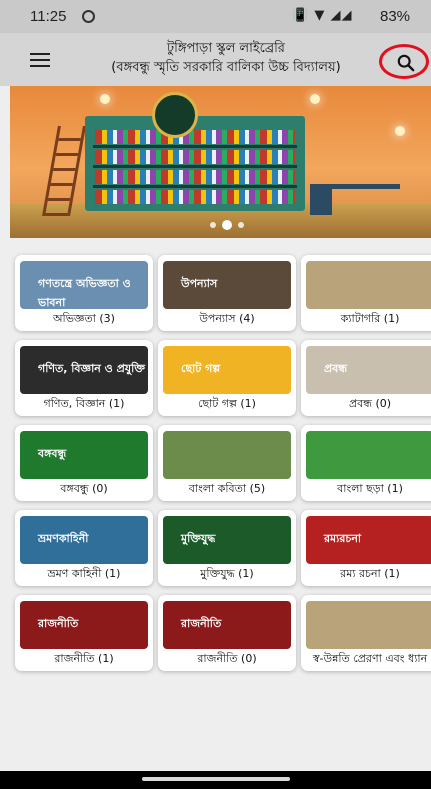  What do you see at coordinates (336, 368) in the screenshot?
I see `category-thumbnail-text: প্রবন্ধ` at bounding box center [336, 368].